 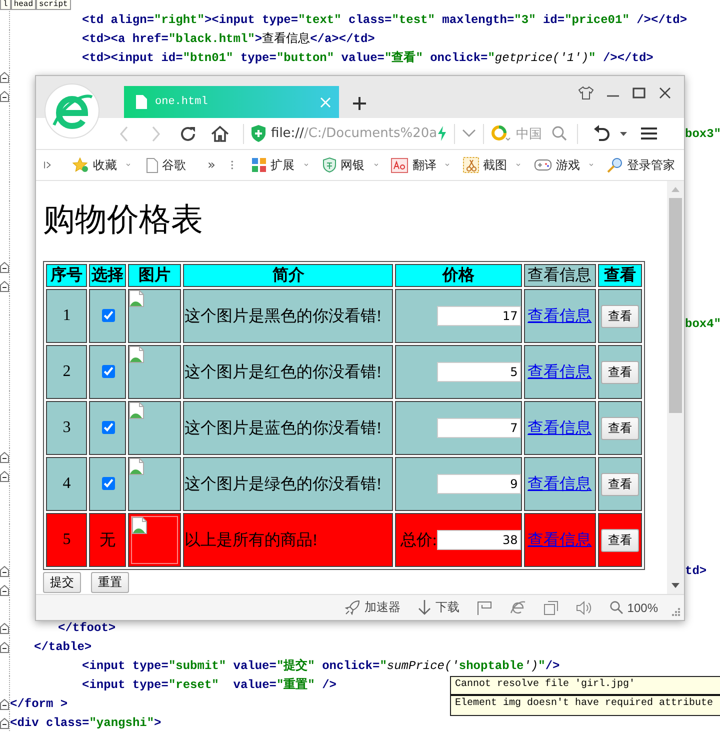 I want to click on page-heading: 购物价格表, so click(x=123, y=219).